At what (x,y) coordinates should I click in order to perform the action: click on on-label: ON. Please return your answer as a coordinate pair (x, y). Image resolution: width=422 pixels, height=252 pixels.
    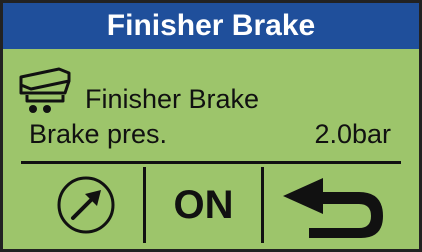
    Looking at the image, I should click on (203, 204).